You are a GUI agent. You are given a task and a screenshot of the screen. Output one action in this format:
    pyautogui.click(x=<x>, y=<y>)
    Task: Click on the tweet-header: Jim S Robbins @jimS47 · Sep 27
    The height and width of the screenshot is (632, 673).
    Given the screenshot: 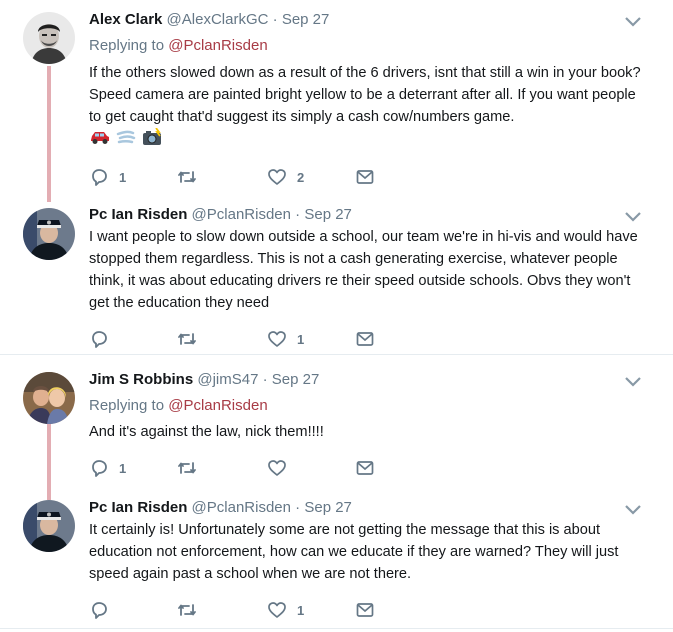 What is the action you would take?
    pyautogui.click(x=204, y=380)
    